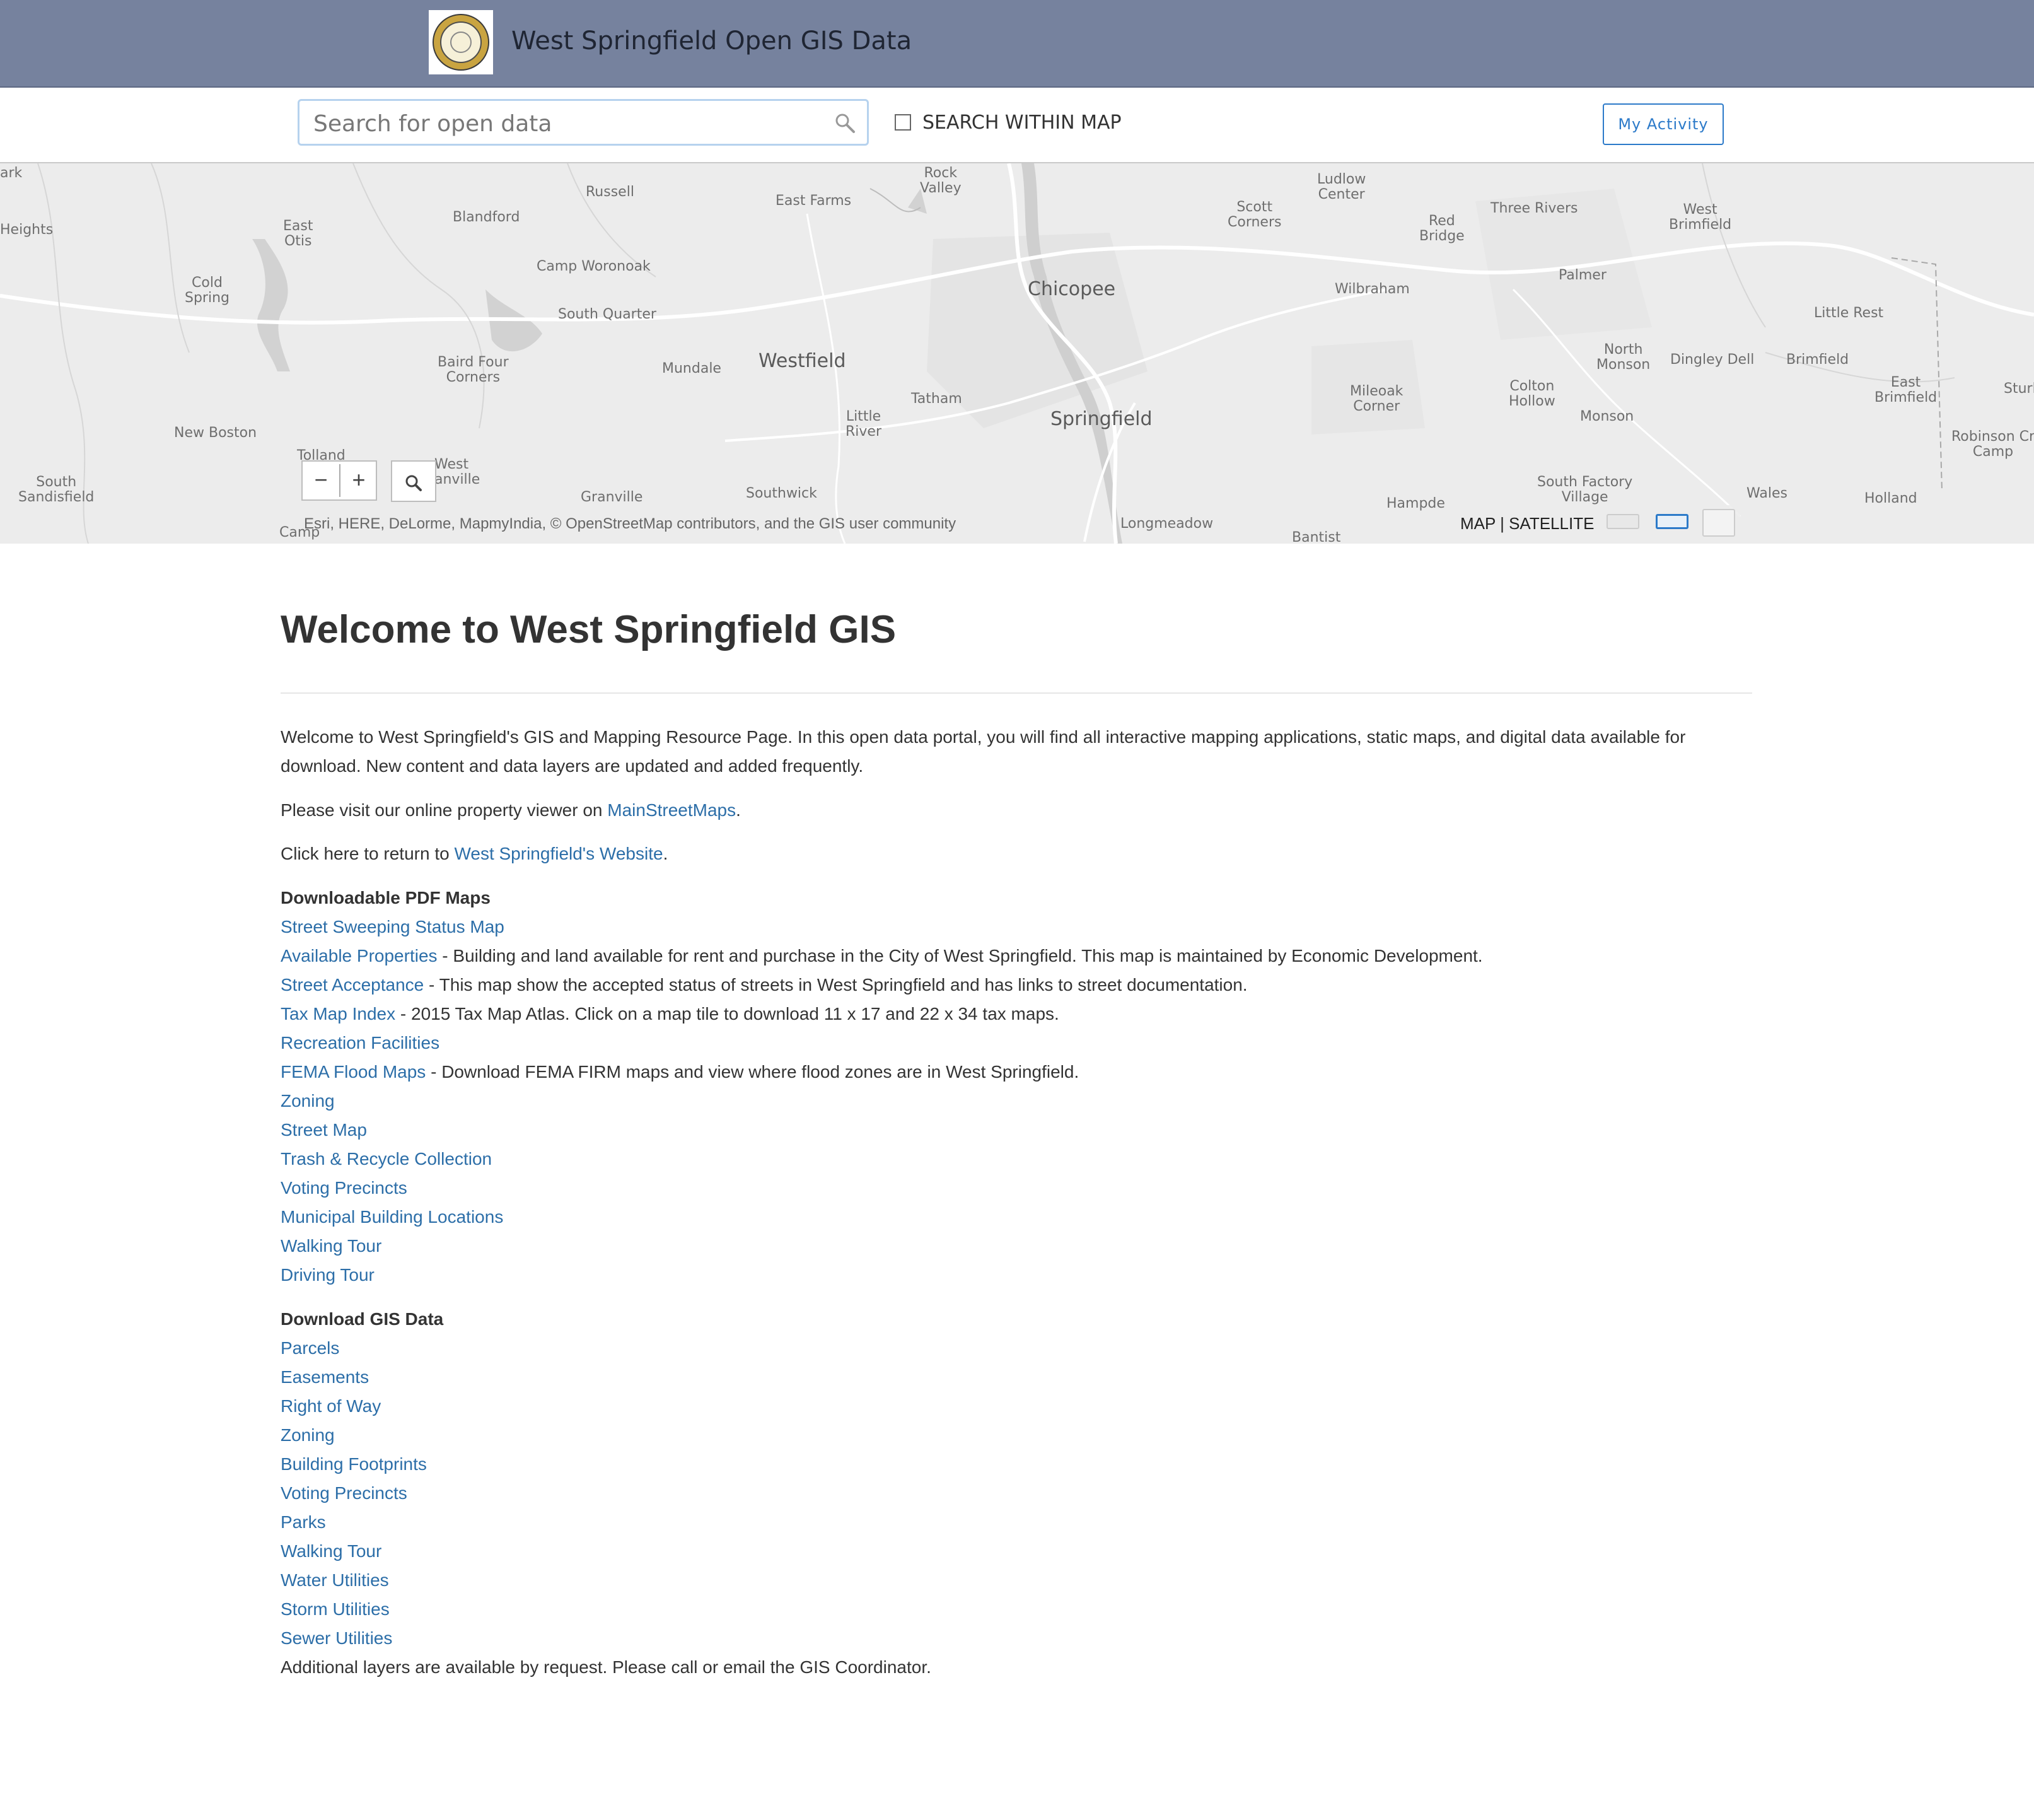  I want to click on pdf-map-item: Municipal Building Locations, so click(392, 1217).